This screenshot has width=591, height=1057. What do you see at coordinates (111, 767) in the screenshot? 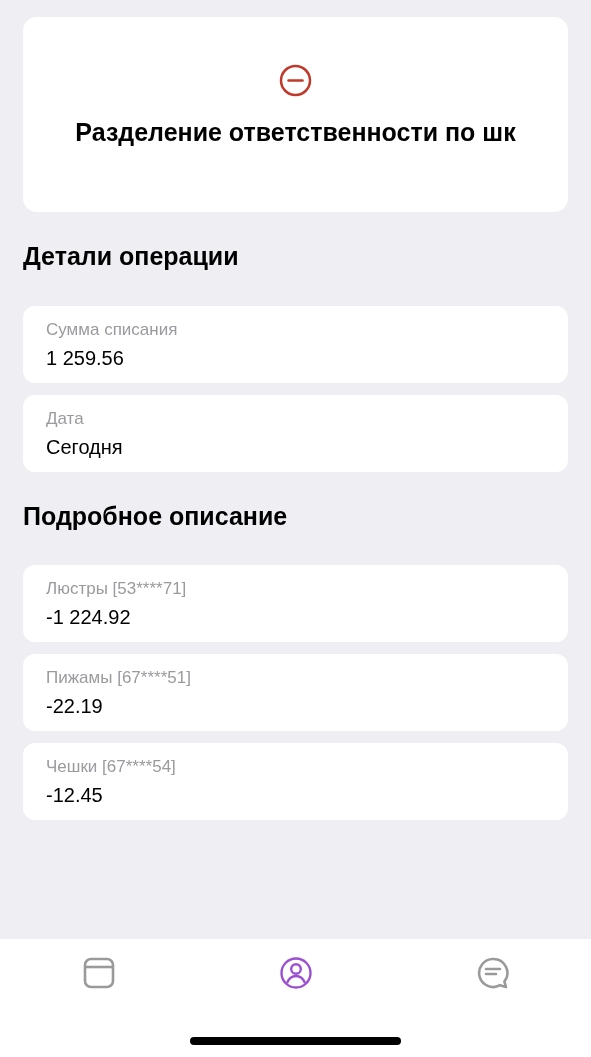
I see `field-label: Чешки [67****54]` at bounding box center [111, 767].